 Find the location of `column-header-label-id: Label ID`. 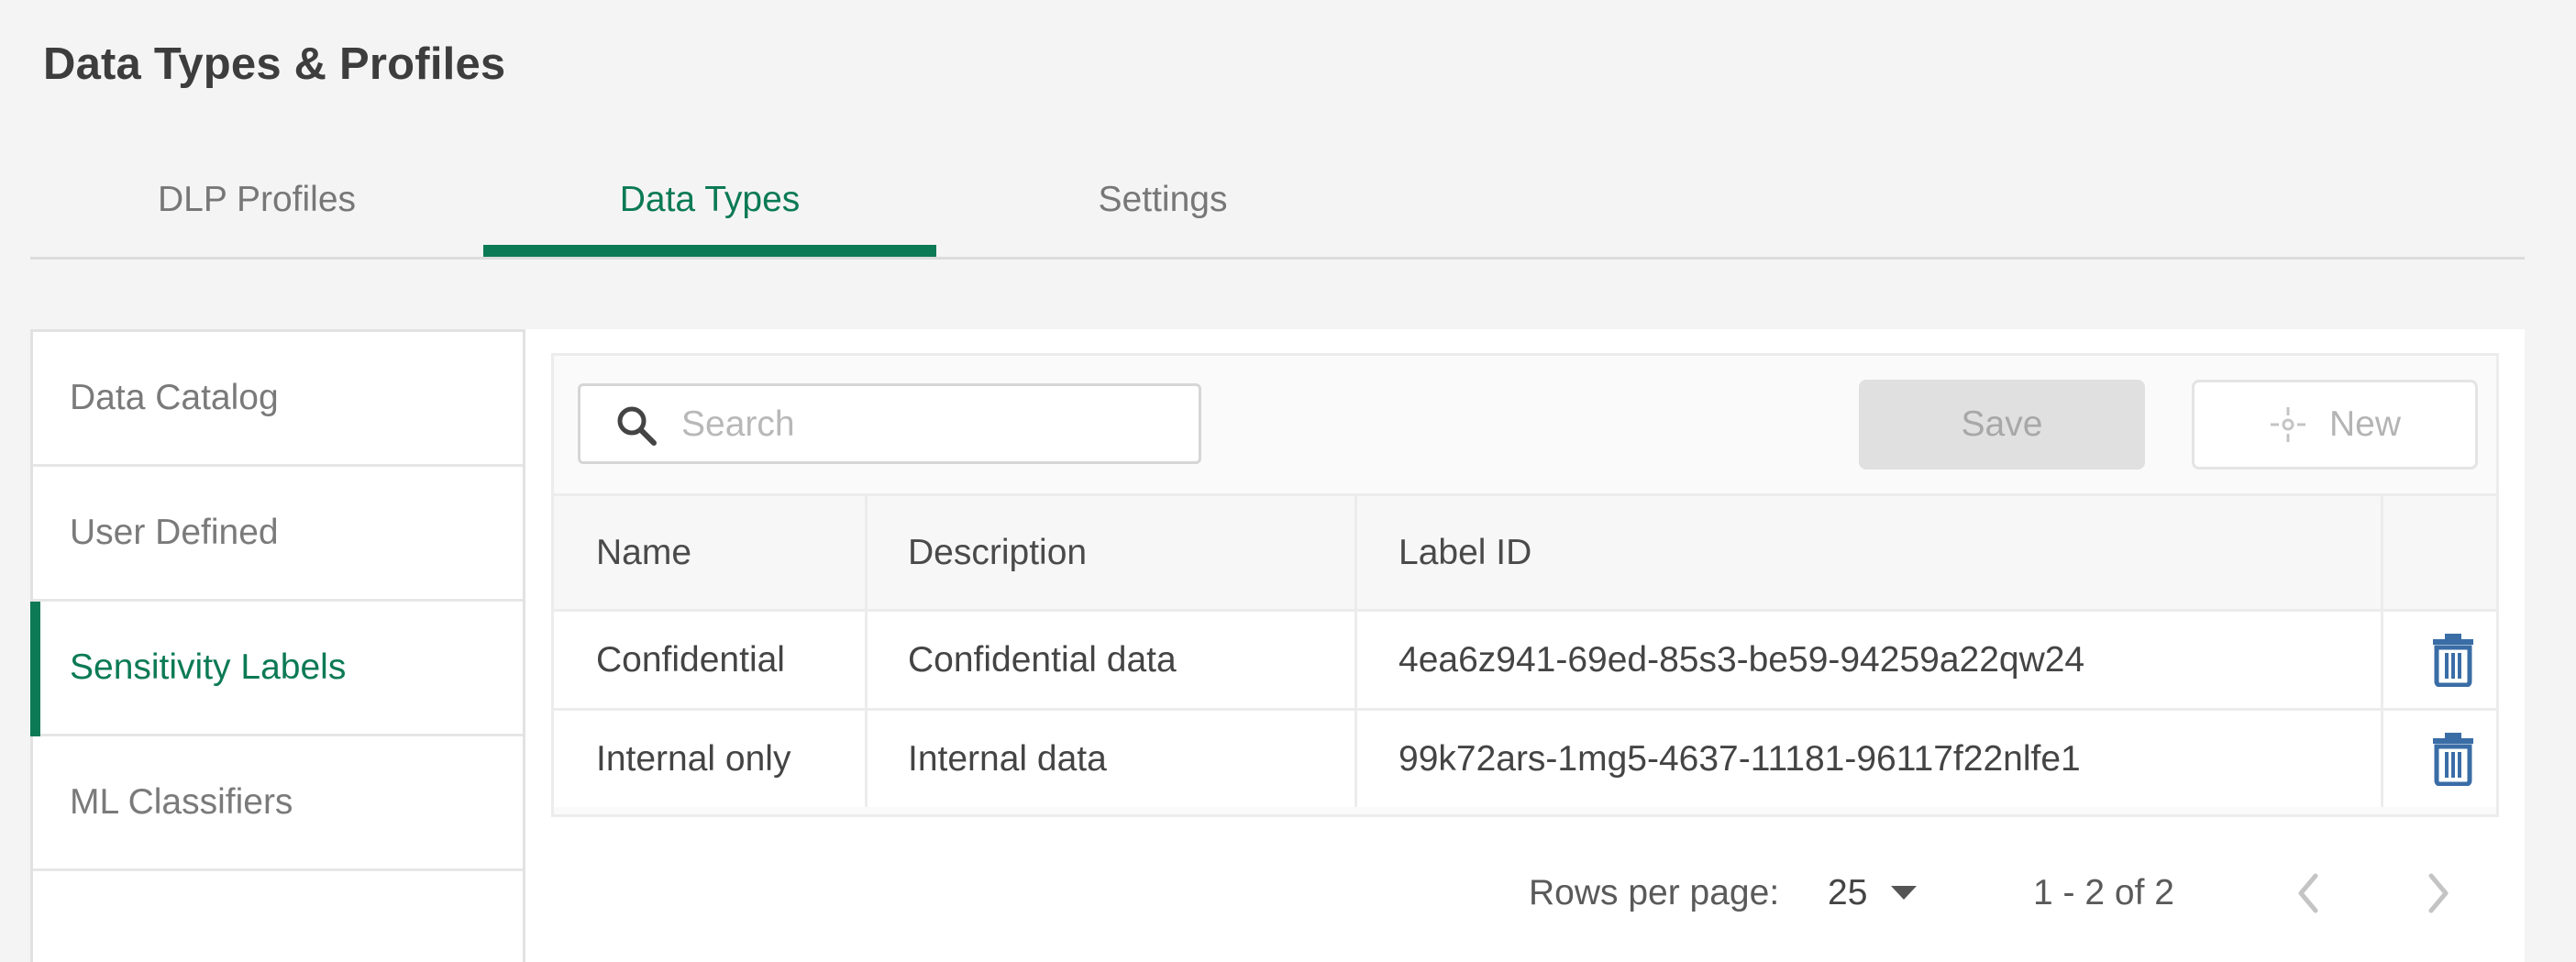

column-header-label-id: Label ID is located at coordinates (1465, 552).